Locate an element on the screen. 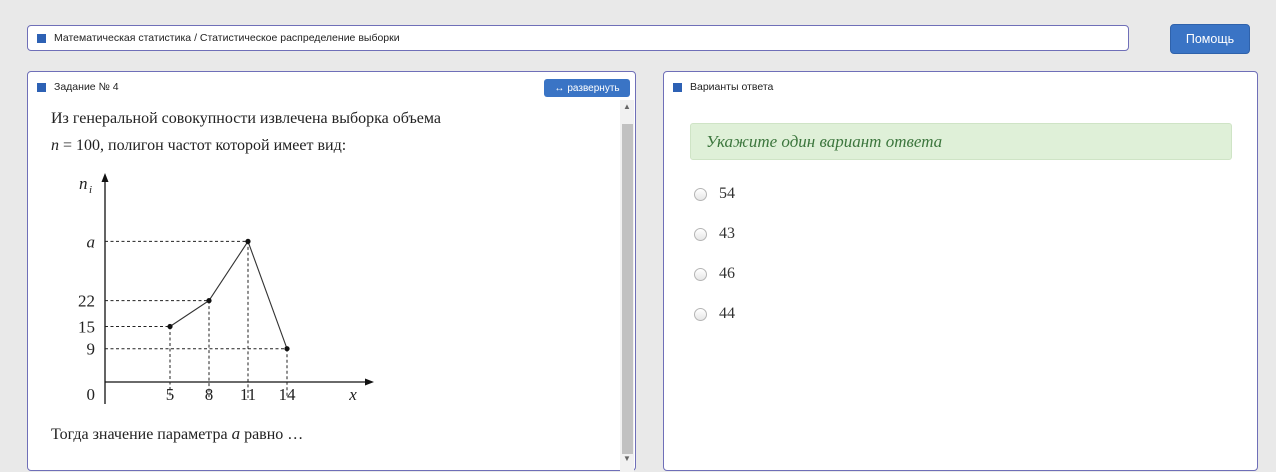  y-tick-label: a is located at coordinates (91, 241).